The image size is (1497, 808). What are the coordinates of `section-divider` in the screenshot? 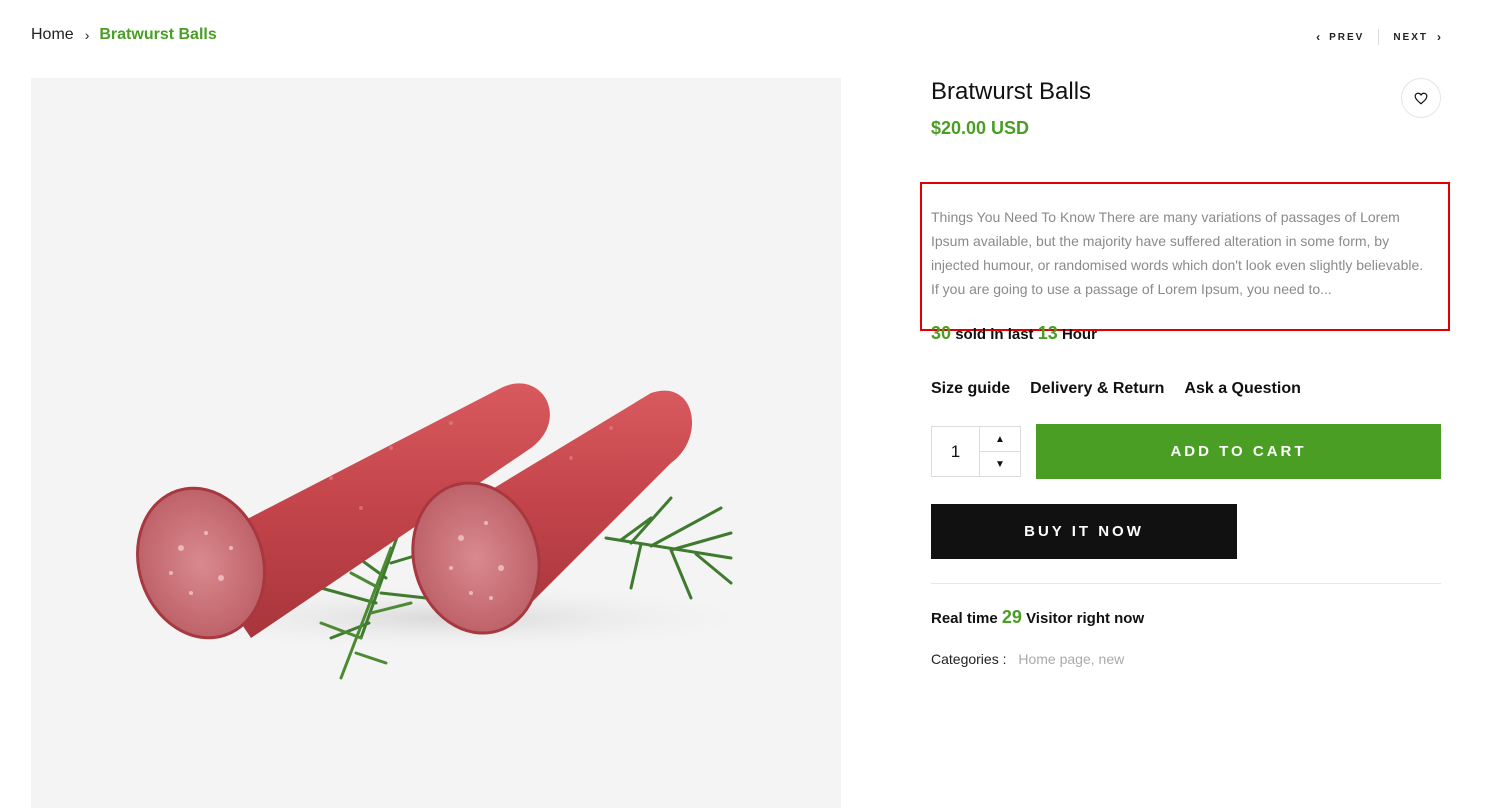 It's located at (1186, 583).